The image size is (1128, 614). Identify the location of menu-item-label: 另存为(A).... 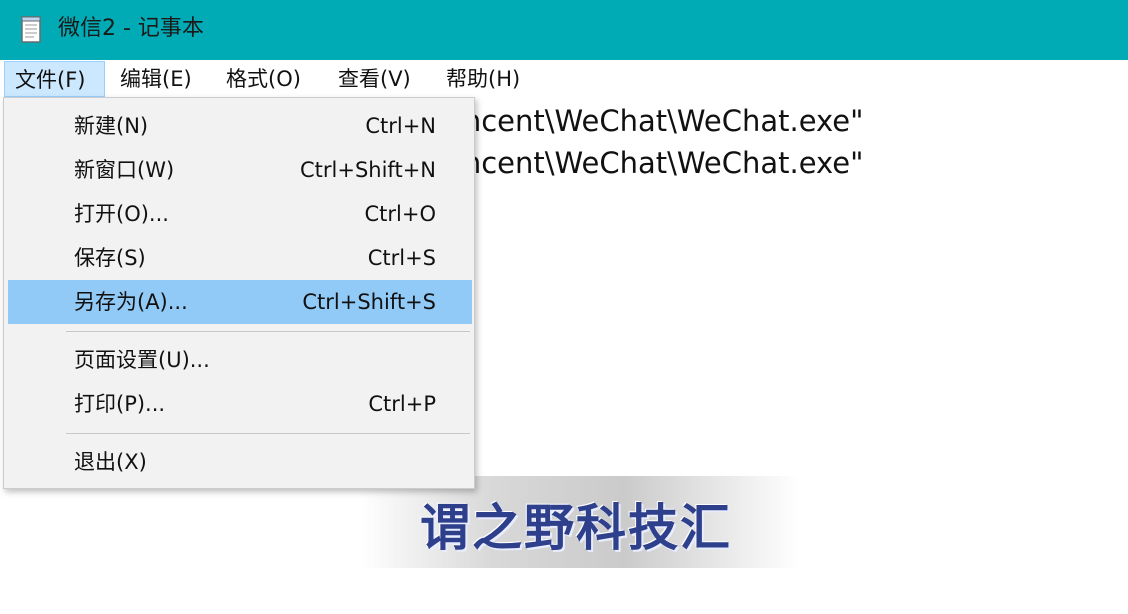
(131, 302).